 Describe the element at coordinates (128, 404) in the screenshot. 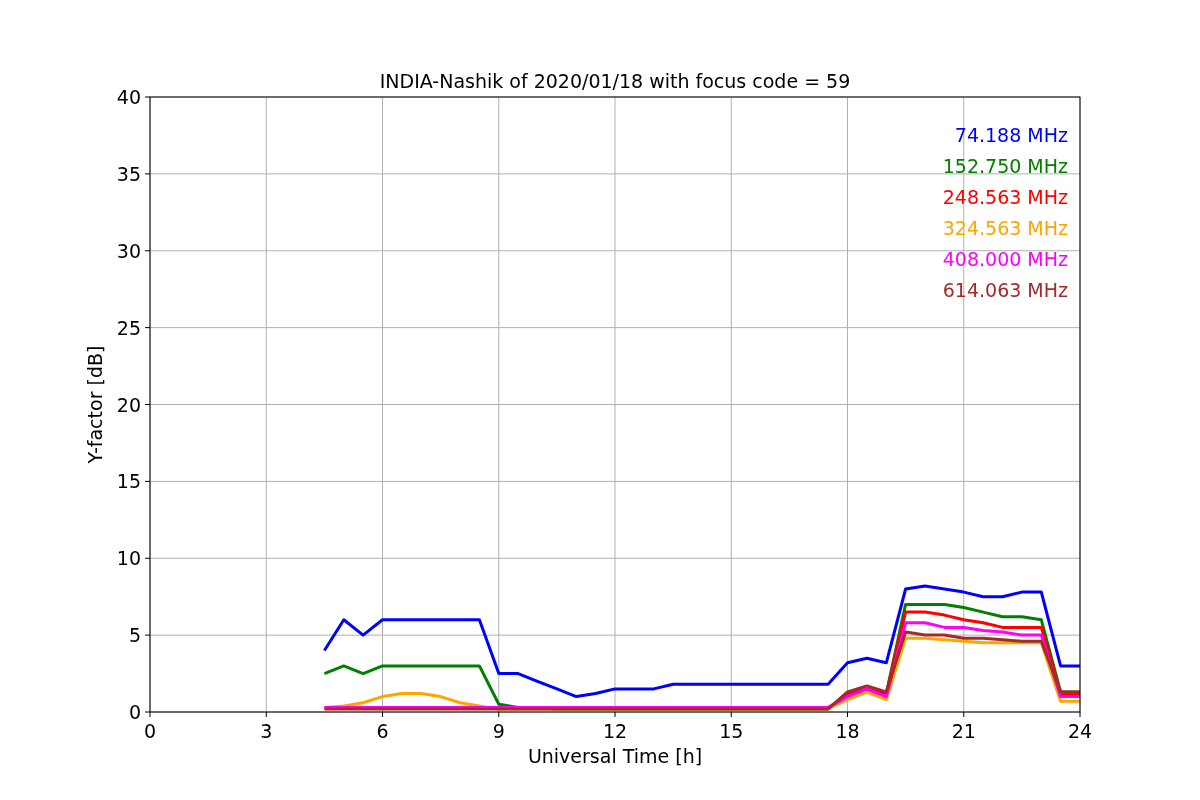

I see `tick-label: 20` at that location.